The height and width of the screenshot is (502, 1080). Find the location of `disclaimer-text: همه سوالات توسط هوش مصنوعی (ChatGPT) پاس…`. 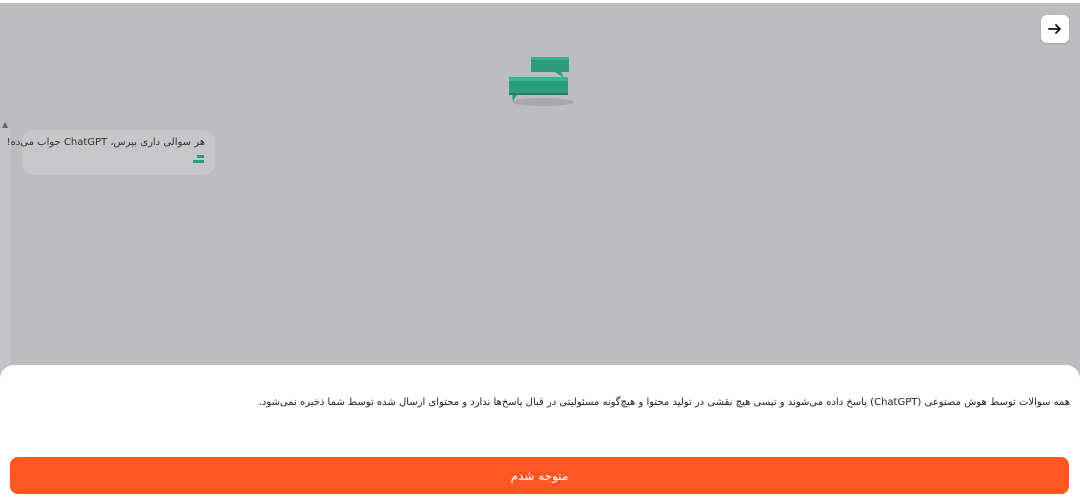

disclaimer-text: همه سوالات توسط هوش مصنوعی (ChatGPT) پاس… is located at coordinates (664, 402).